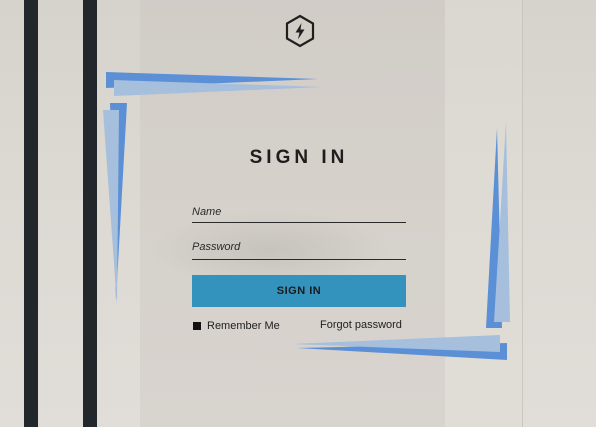 This screenshot has width=596, height=427. What do you see at coordinates (243, 326) in the screenshot?
I see `remember-label: Remember Me` at bounding box center [243, 326].